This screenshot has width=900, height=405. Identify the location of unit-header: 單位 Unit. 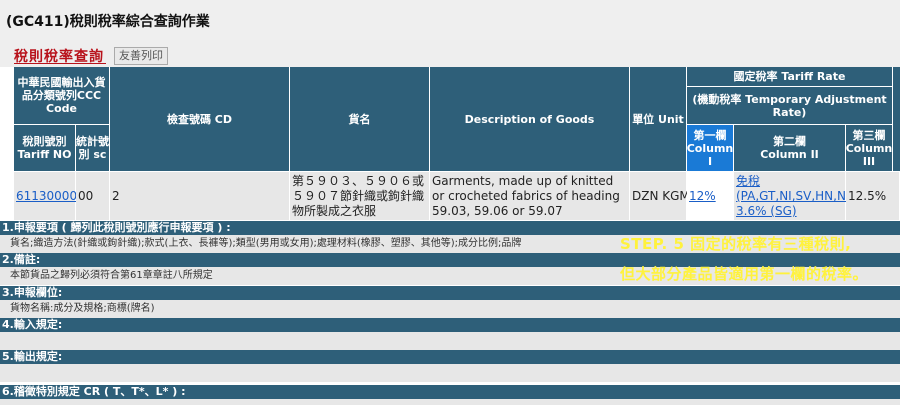
(658, 119).